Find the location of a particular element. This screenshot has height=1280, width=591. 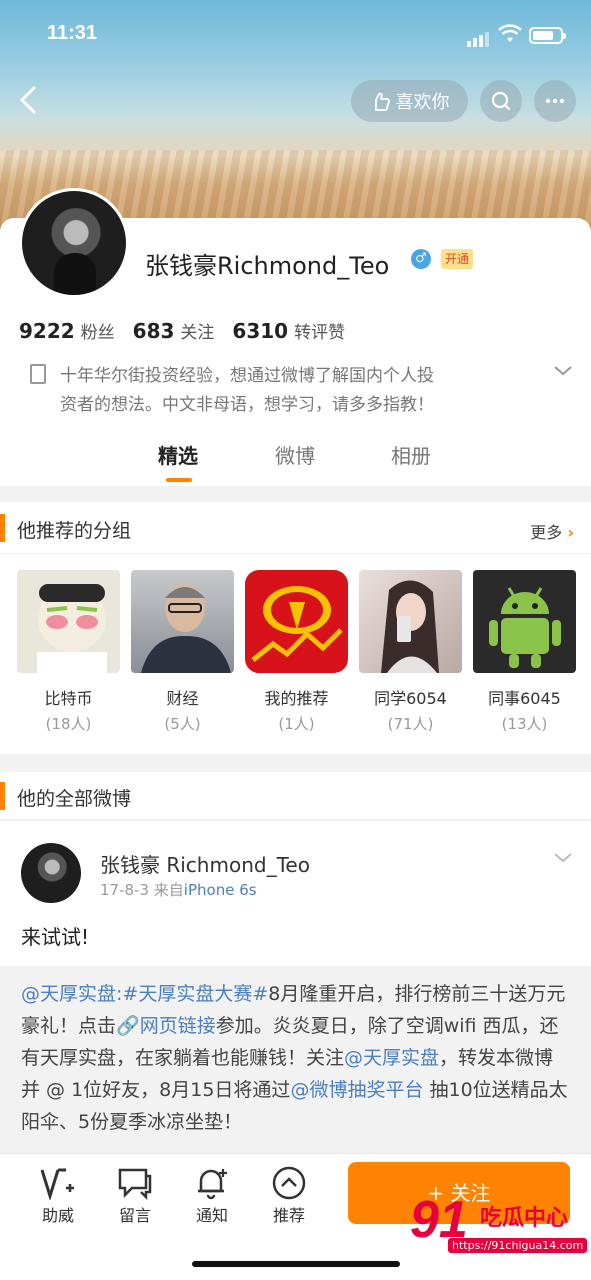

bio-line-1: 十年华尔街投资经验，想通过微博了解国内个人投 is located at coordinates (247, 376).